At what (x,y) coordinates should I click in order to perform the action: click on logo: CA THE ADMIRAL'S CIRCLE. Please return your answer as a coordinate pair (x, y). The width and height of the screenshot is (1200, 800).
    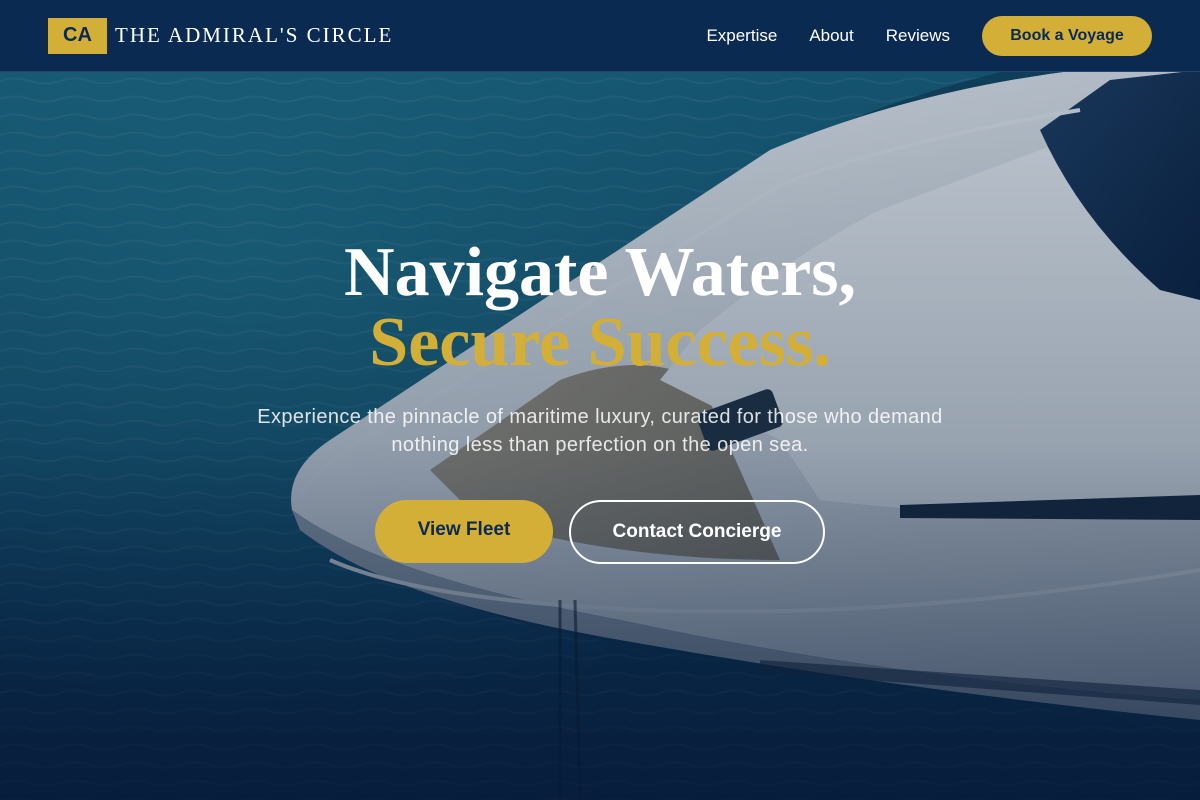
    Looking at the image, I should click on (221, 35).